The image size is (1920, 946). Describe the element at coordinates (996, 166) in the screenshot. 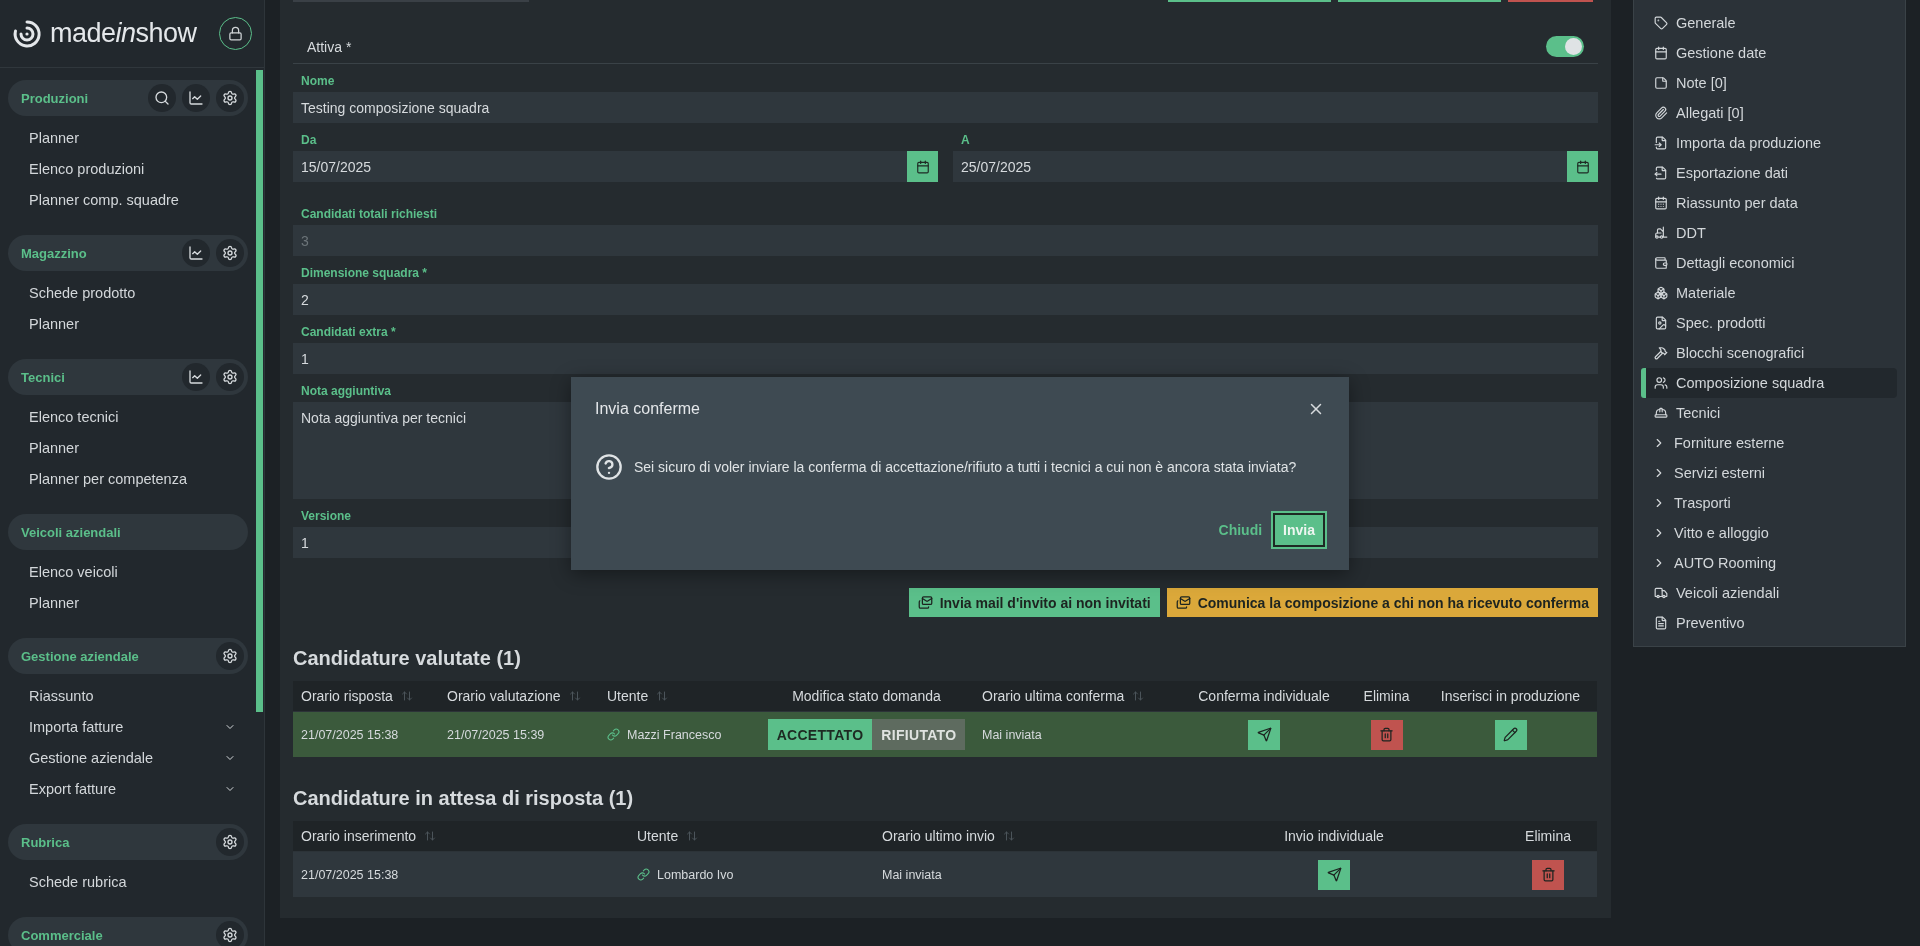

I see `date-field: 25/07/2025` at that location.